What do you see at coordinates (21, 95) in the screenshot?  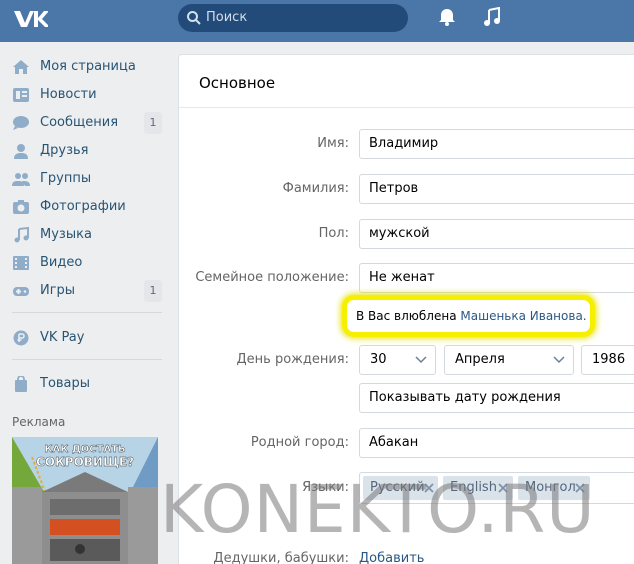 I see `news-icon` at bounding box center [21, 95].